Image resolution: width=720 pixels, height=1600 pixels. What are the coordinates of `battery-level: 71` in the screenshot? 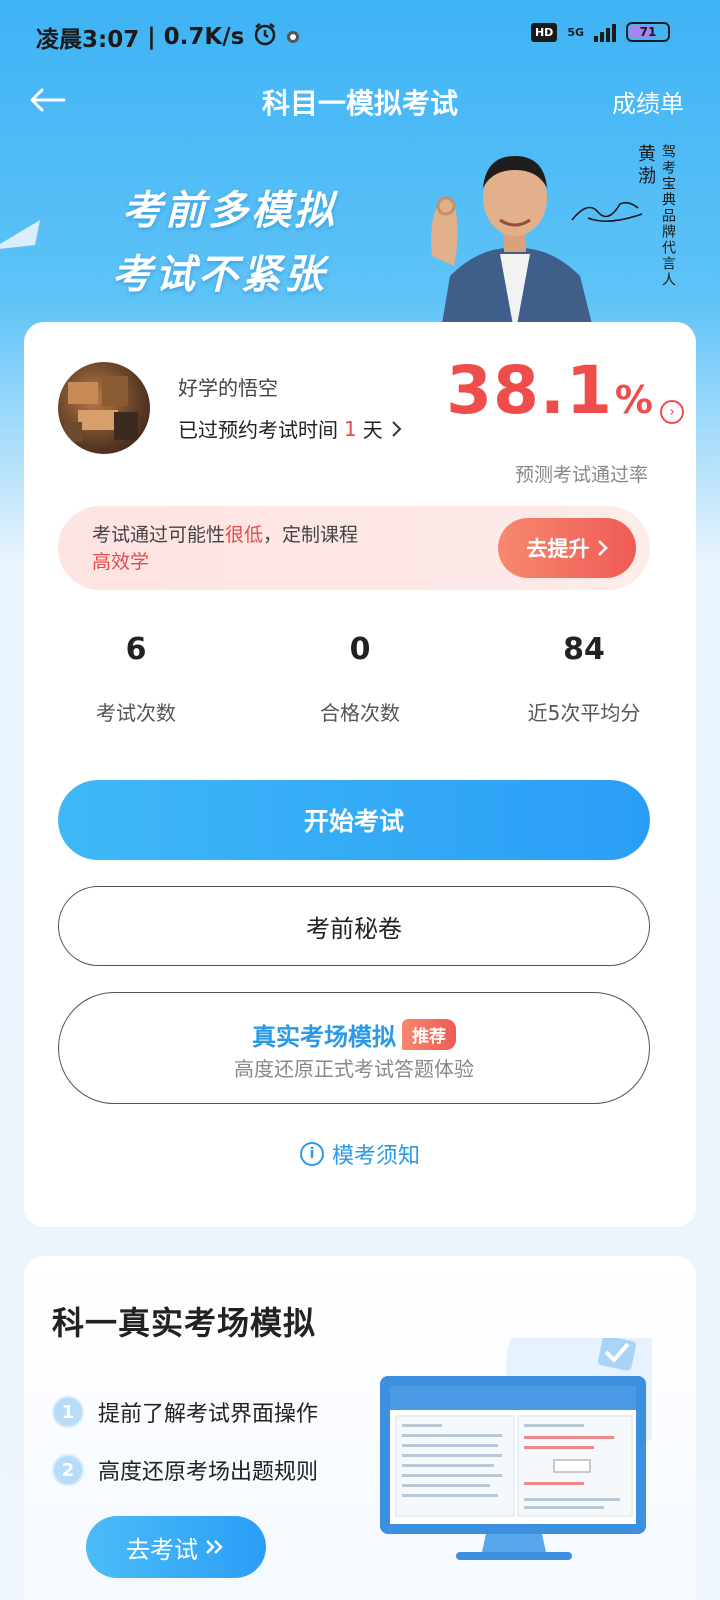 It's located at (648, 32).